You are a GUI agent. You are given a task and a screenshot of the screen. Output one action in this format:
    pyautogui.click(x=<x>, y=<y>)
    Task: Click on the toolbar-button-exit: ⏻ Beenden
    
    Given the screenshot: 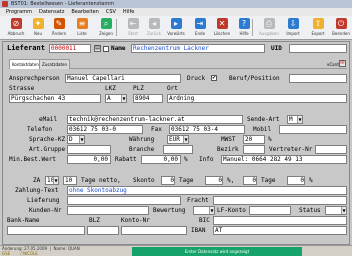 What is the action you would take?
    pyautogui.click(x=340, y=27)
    